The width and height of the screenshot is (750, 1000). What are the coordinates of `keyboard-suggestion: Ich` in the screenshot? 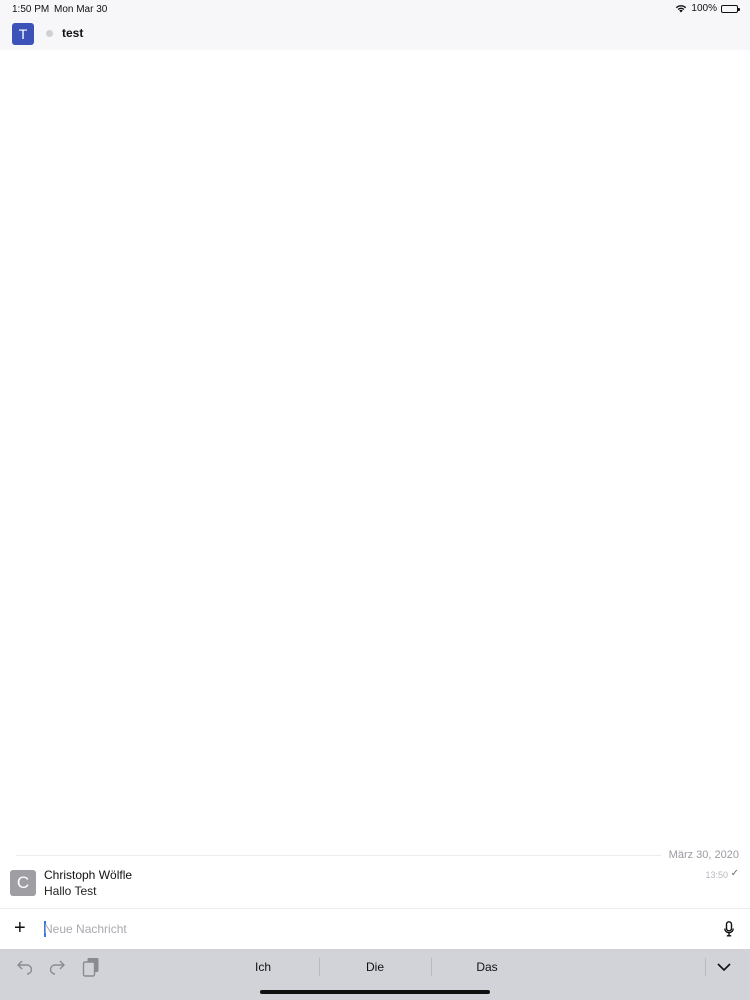 It's located at (263, 967).